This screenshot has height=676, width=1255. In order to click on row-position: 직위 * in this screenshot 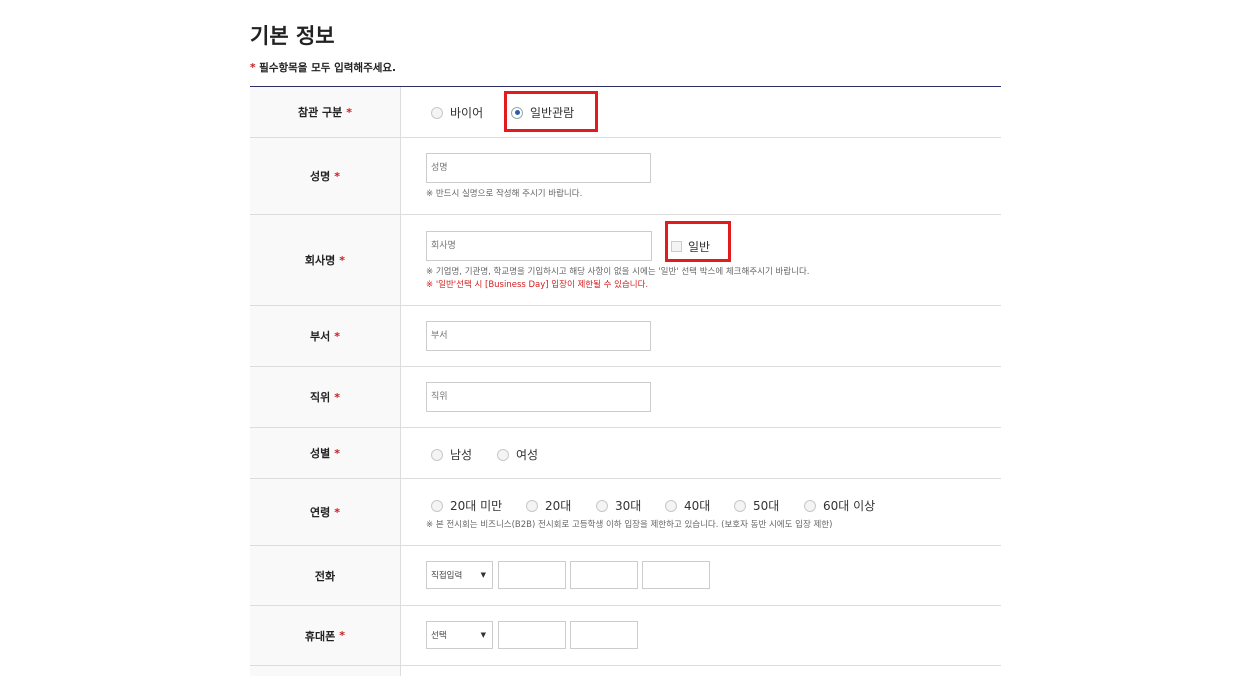, I will do `click(625, 397)`.